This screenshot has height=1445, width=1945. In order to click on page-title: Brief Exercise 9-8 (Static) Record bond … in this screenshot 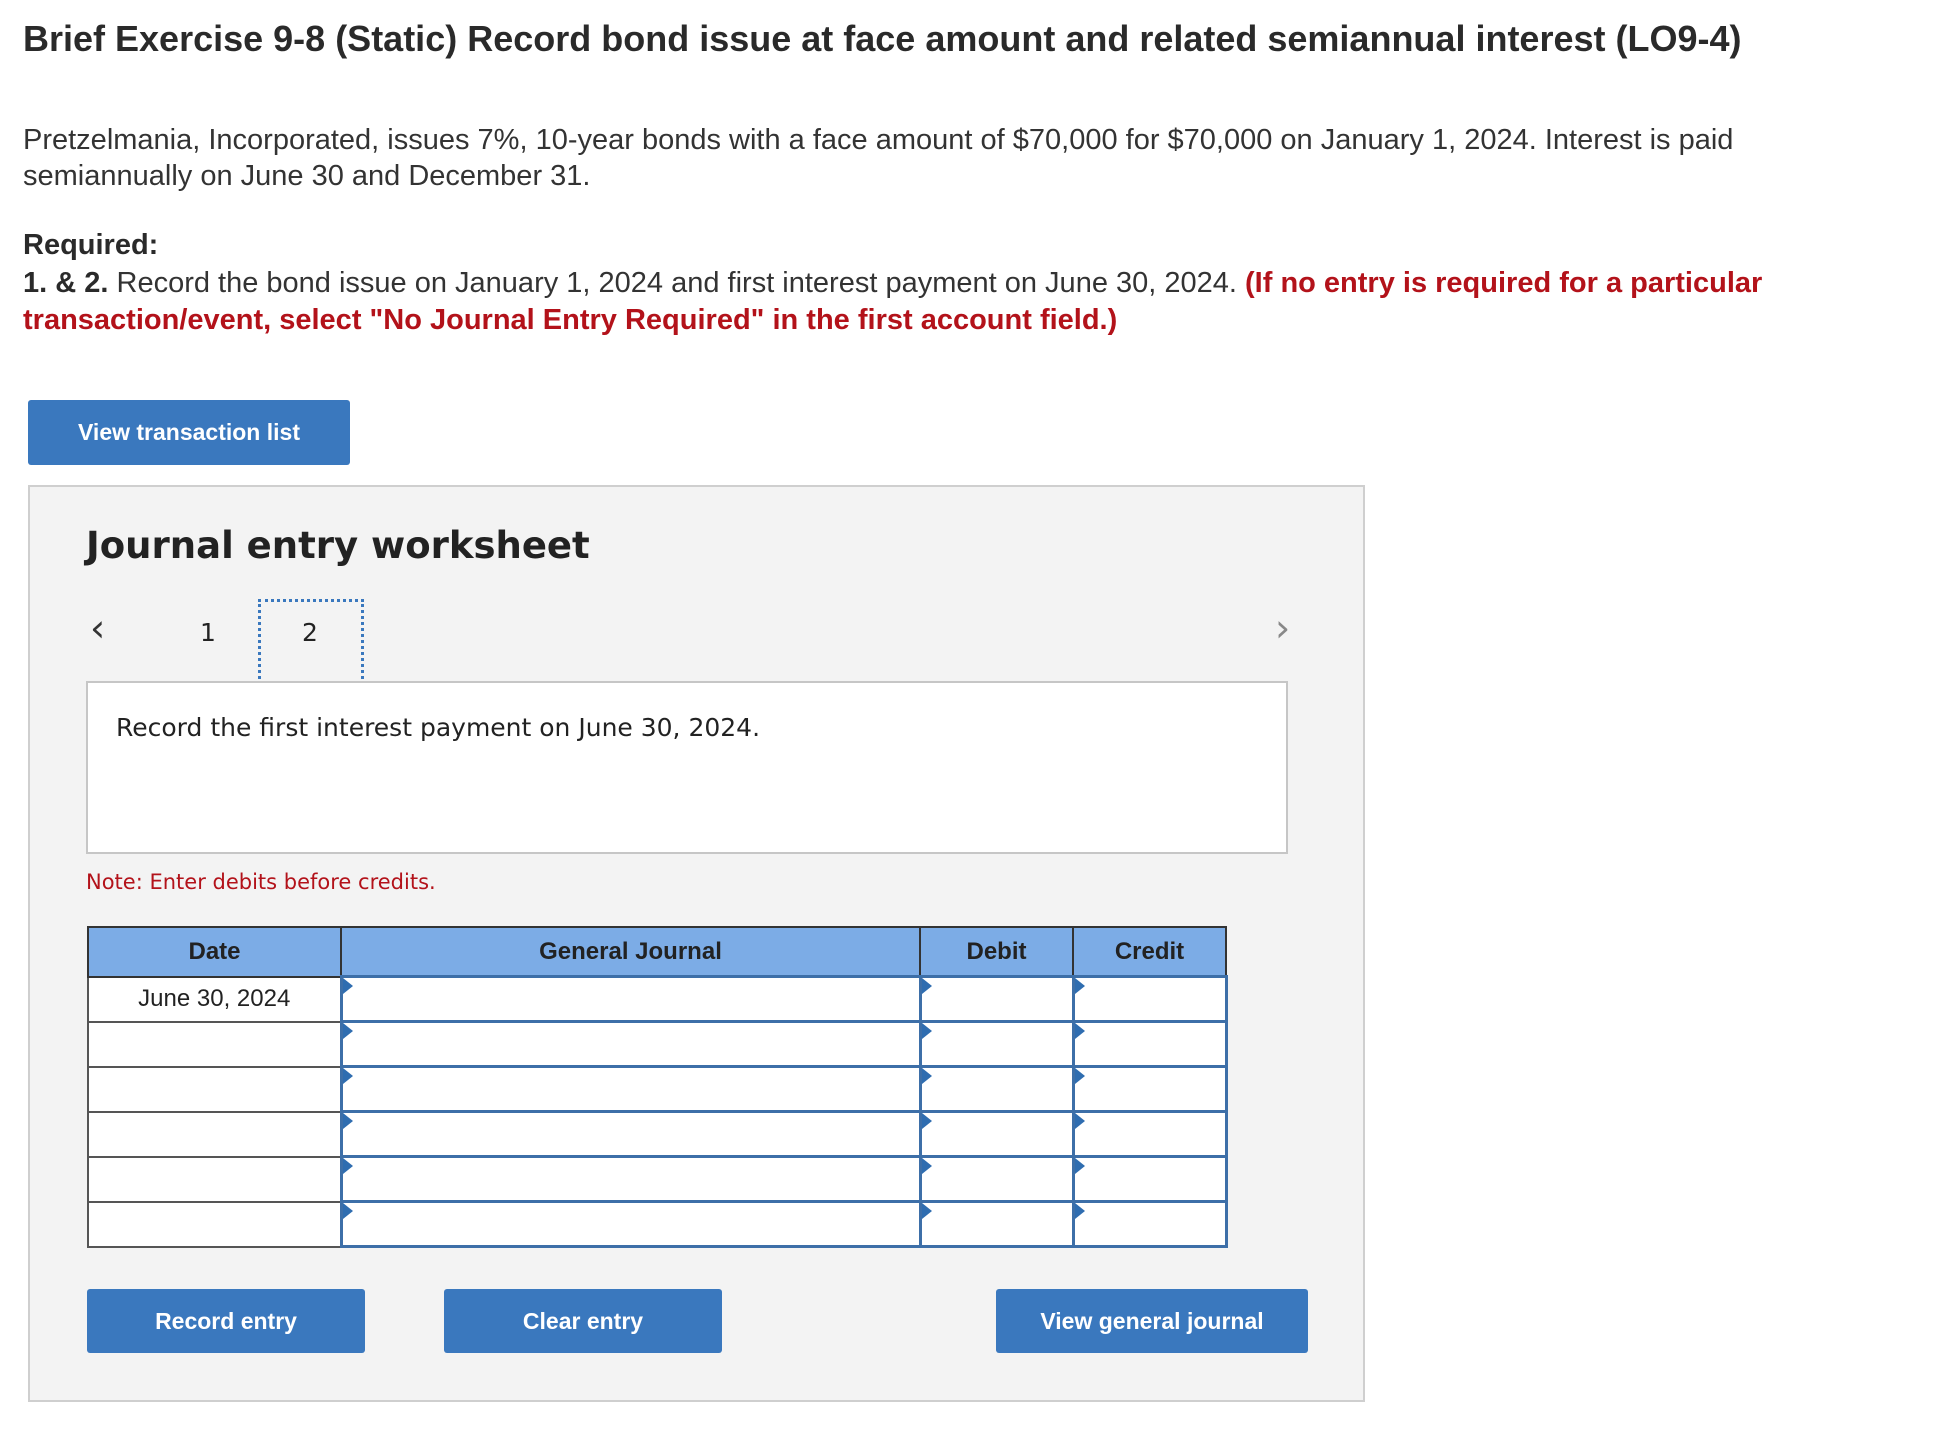, I will do `click(882, 38)`.